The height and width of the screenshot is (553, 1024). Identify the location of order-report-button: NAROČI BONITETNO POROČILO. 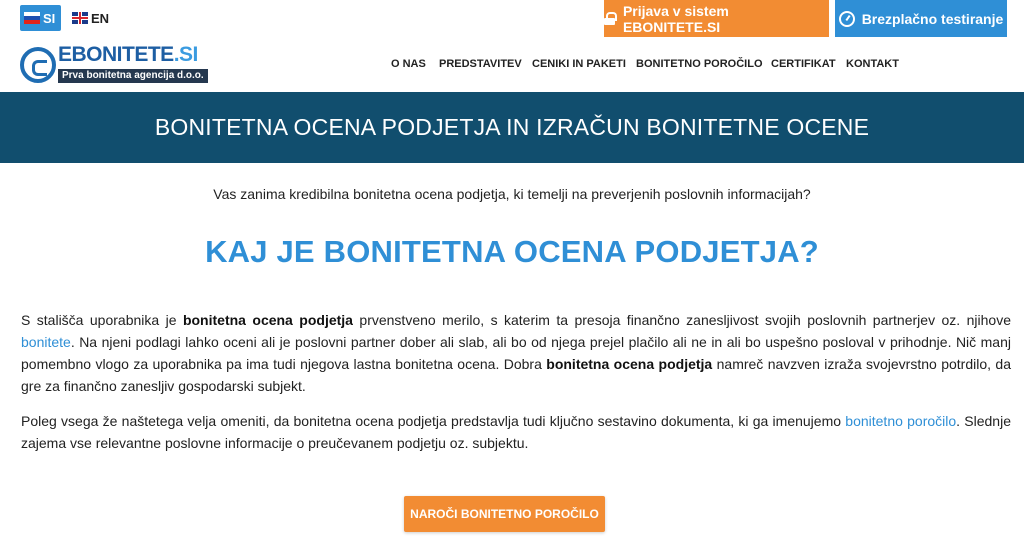
(504, 514).